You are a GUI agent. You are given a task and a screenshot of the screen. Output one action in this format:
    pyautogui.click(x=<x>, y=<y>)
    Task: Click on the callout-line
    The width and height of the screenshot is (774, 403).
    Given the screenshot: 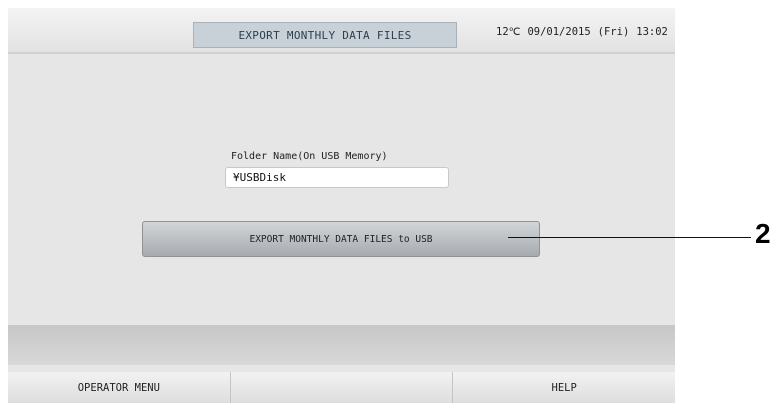 What is the action you would take?
    pyautogui.click(x=629, y=237)
    